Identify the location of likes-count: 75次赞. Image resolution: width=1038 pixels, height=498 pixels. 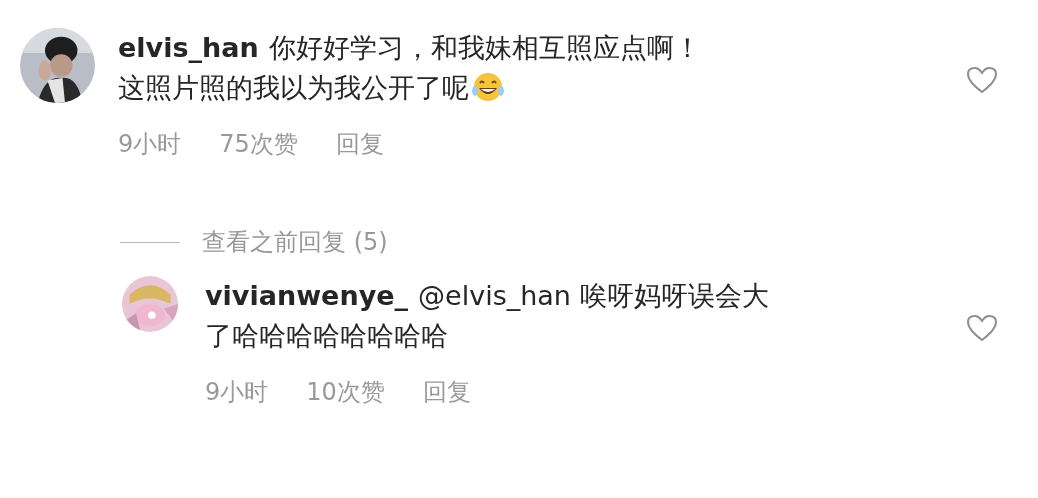
(258, 144).